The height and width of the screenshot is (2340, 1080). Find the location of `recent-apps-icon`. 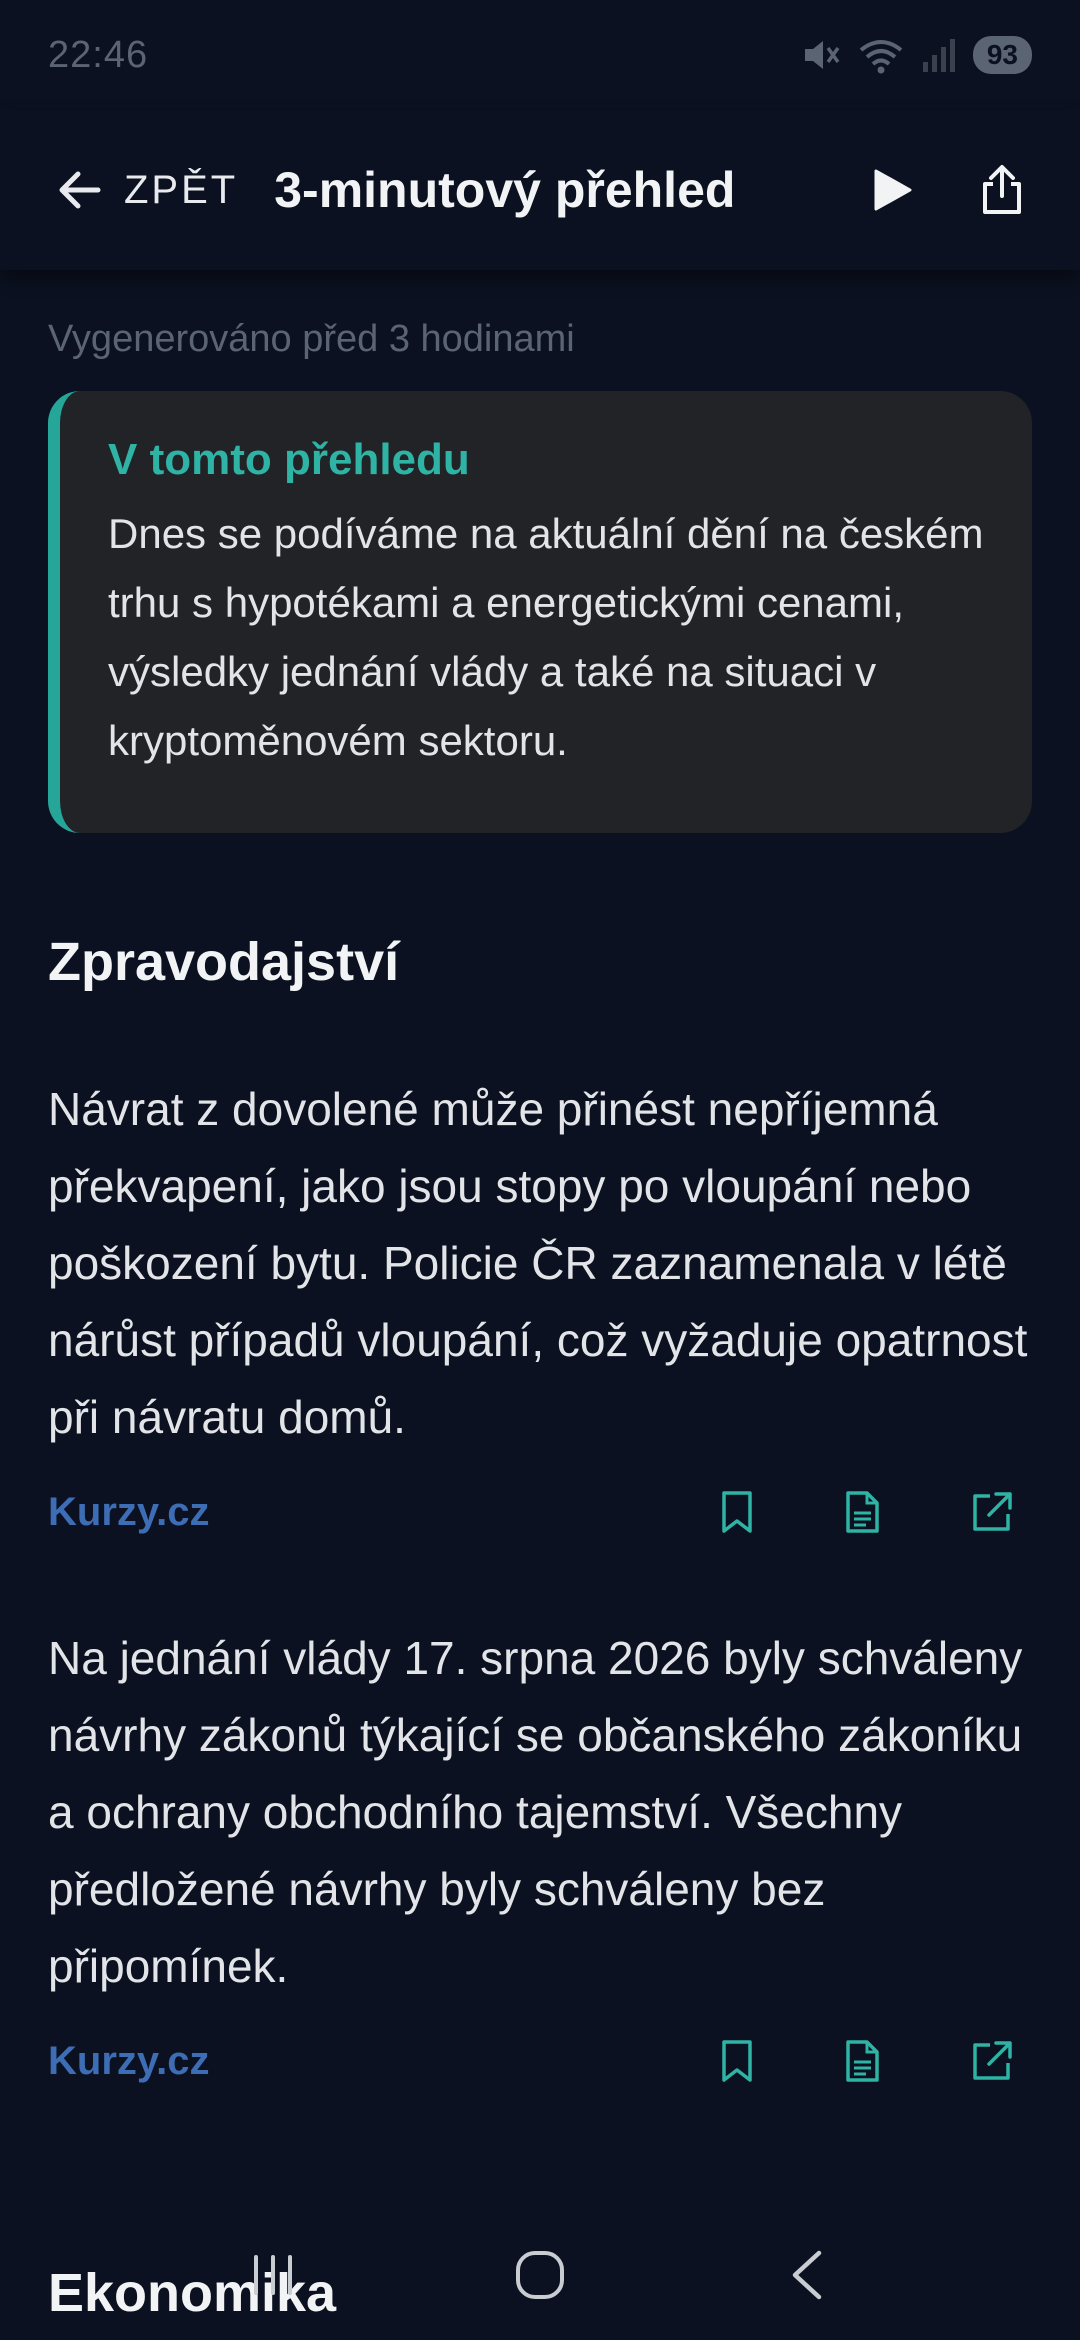

recent-apps-icon is located at coordinates (273, 2275).